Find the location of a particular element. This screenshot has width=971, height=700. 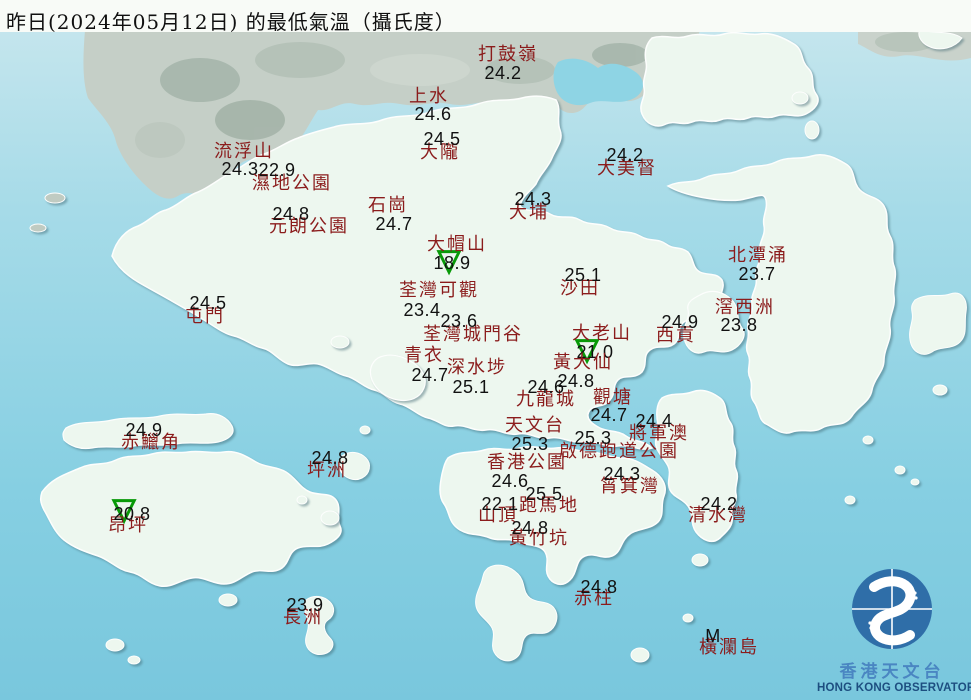

station-value: 24.4 is located at coordinates (654, 421).